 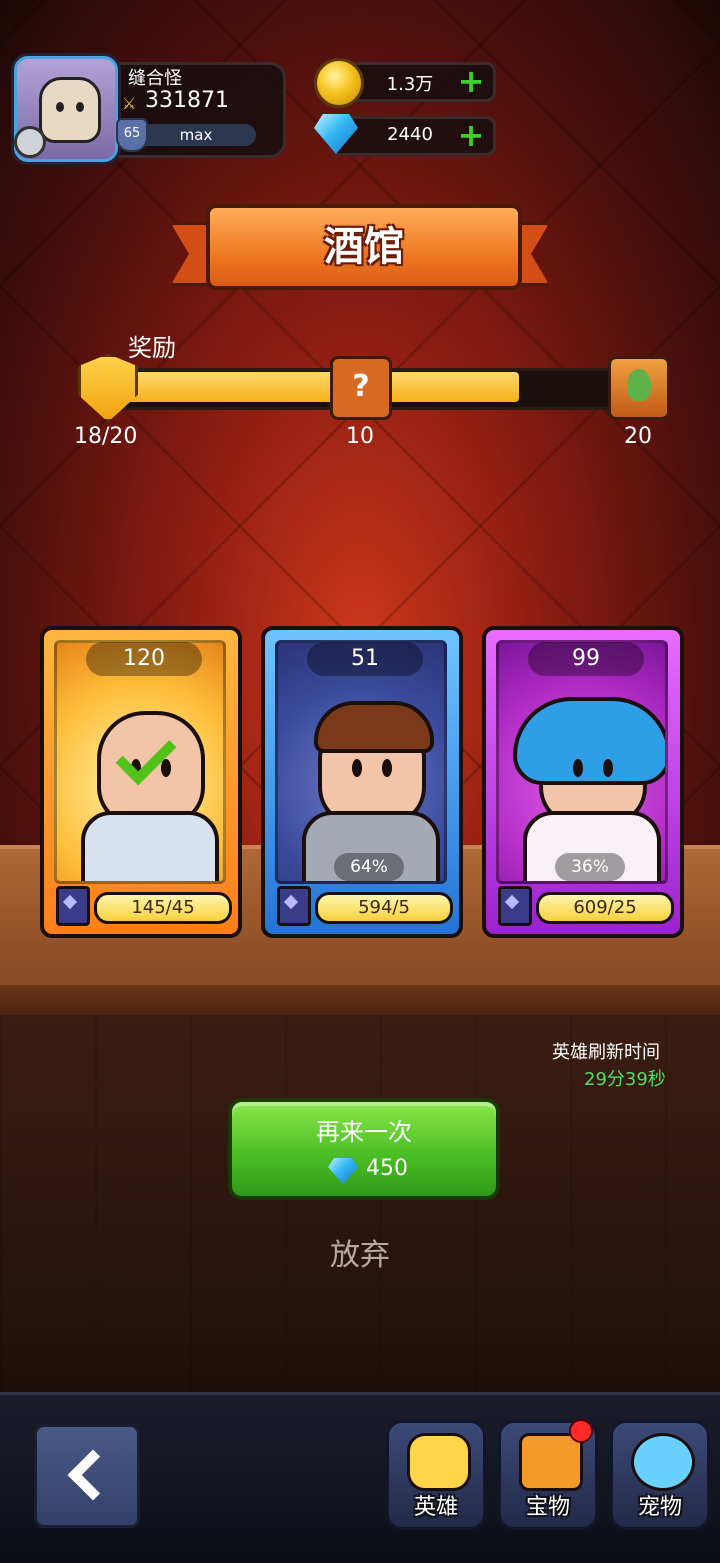 What do you see at coordinates (132, 135) in the screenshot?
I see `level-badge: 65` at bounding box center [132, 135].